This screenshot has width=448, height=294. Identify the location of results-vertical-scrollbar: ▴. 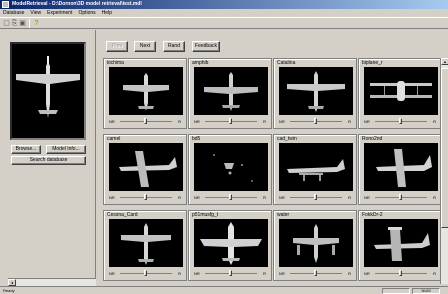
(444, 171).